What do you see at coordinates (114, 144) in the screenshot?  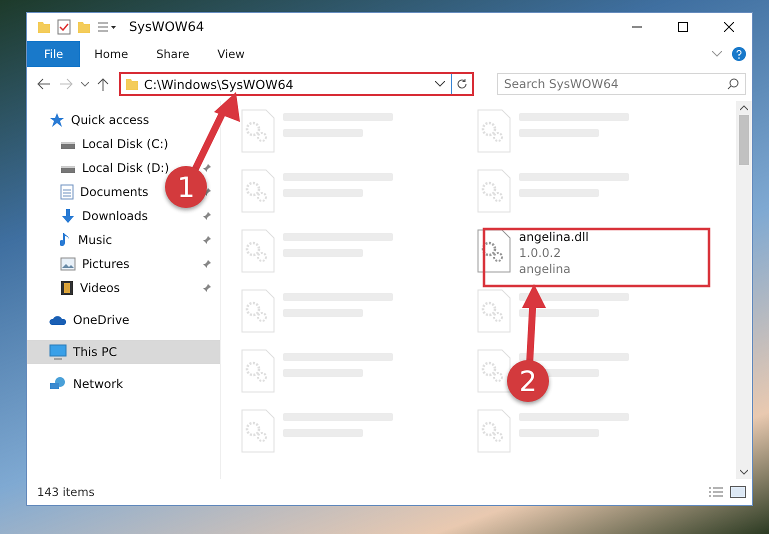 I see `sidebar-item: Local Disk (C:)` at bounding box center [114, 144].